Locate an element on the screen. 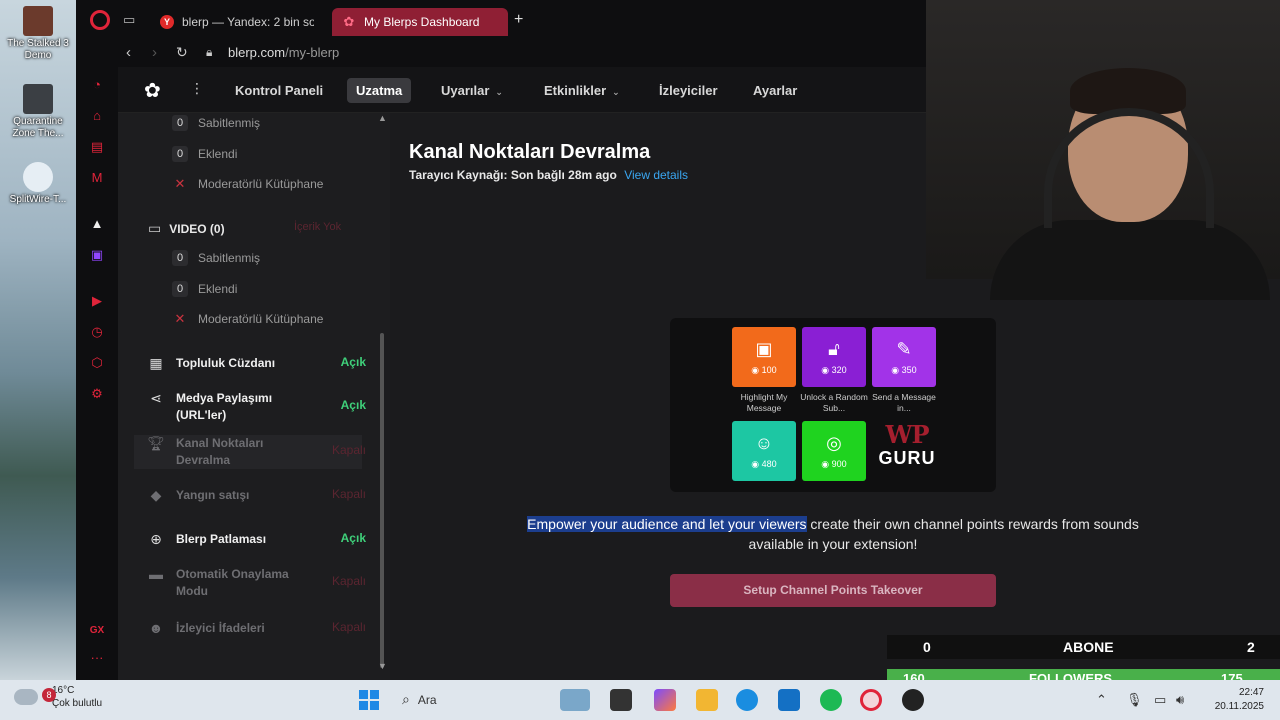 This screenshot has height=720, width=1280. video-section-header: ▭ VIDEO (0) is located at coordinates (186, 228).